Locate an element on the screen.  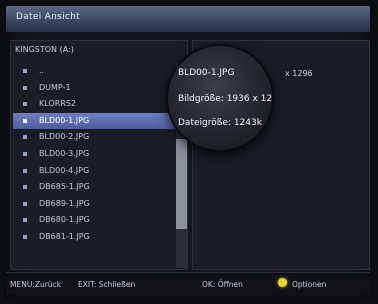
file-list-item-label: BLD00-2.JPG is located at coordinates (64, 137).